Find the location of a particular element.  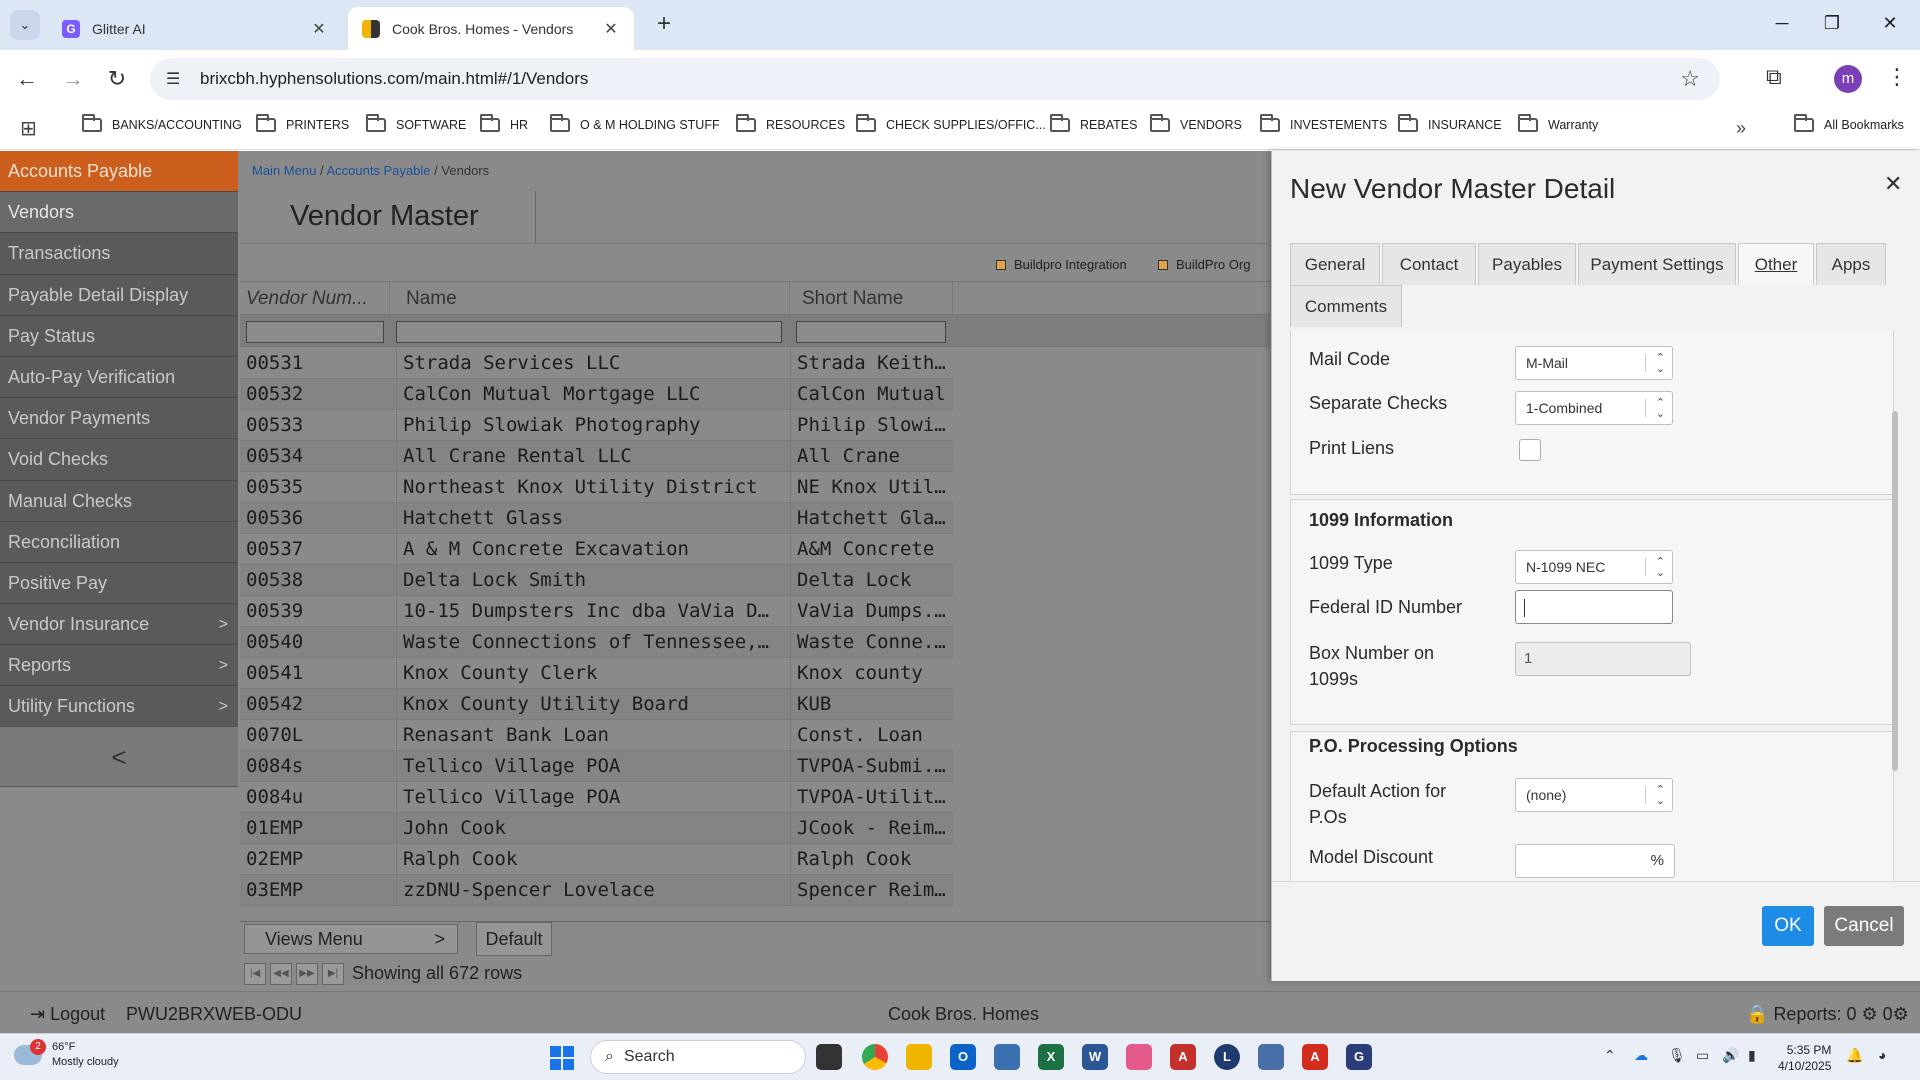

tab-other: Other is located at coordinates (1776, 264).